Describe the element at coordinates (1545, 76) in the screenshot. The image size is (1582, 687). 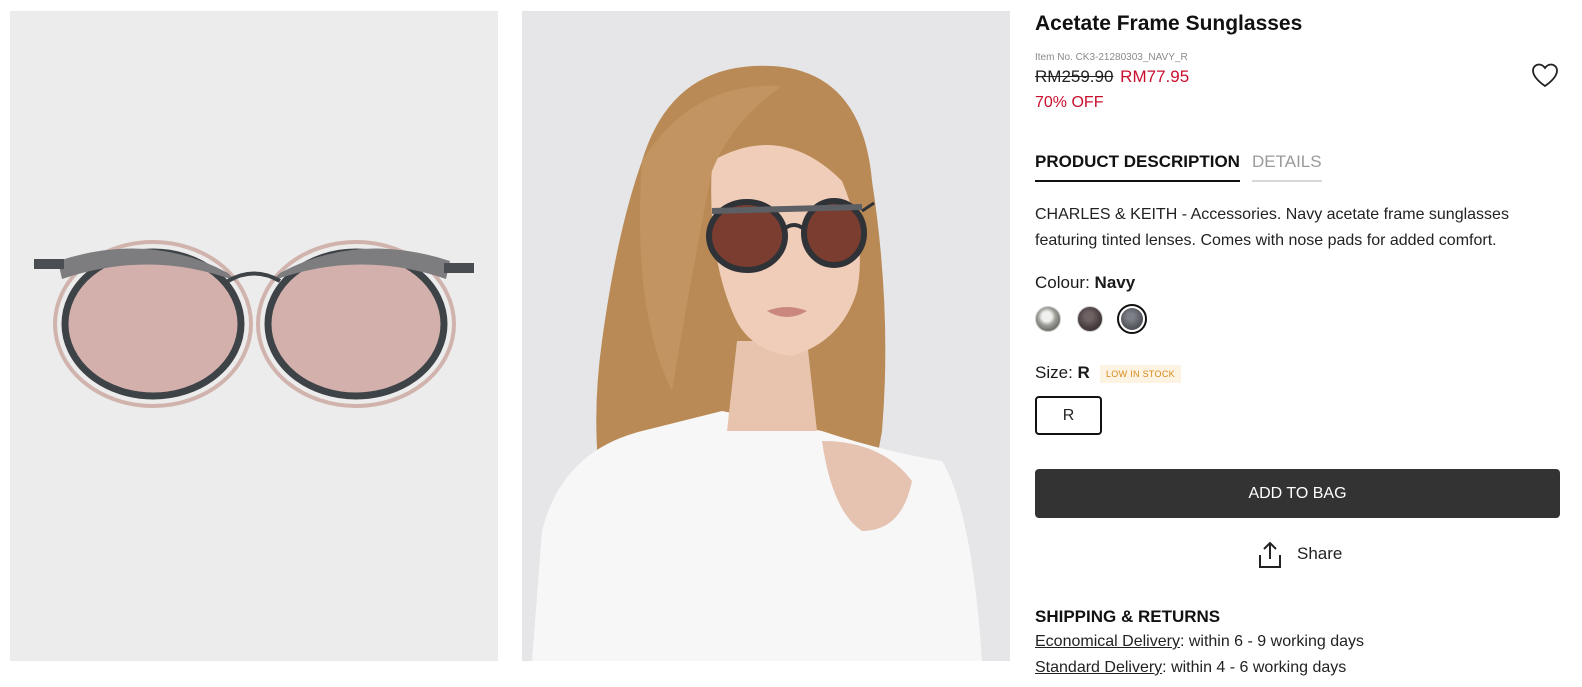
I see `heart-icon` at that location.